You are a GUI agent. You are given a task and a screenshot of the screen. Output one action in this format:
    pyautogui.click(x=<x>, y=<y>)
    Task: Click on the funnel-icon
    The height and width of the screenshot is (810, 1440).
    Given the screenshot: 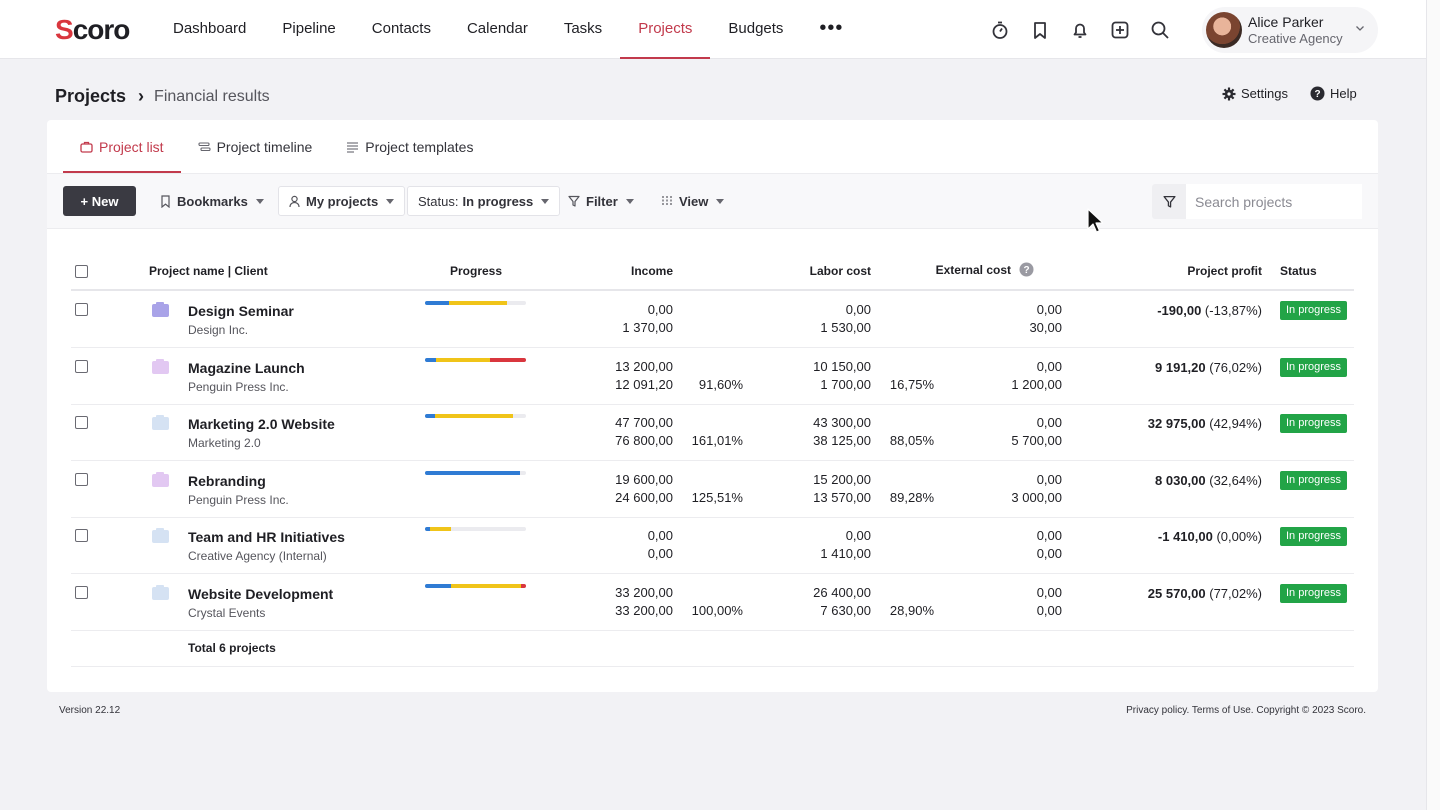 What is the action you would take?
    pyautogui.click(x=574, y=201)
    